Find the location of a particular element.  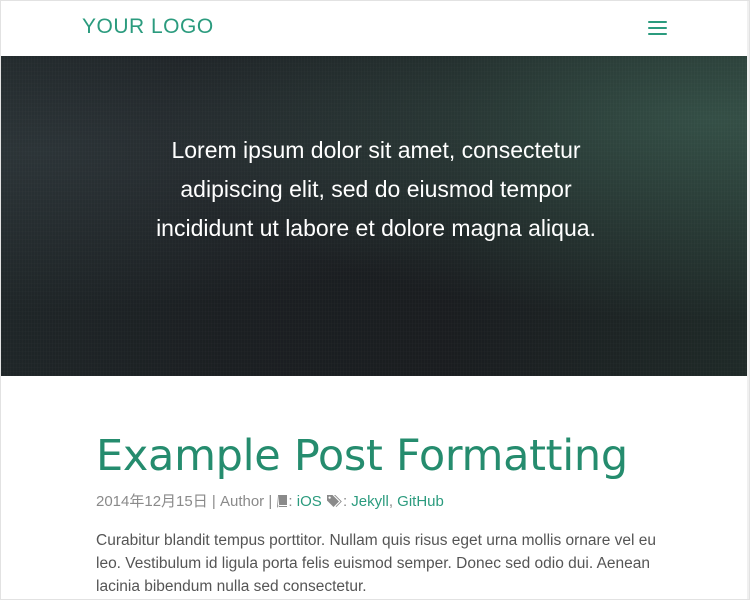

post-date: 2014年12月15日 is located at coordinates (152, 501).